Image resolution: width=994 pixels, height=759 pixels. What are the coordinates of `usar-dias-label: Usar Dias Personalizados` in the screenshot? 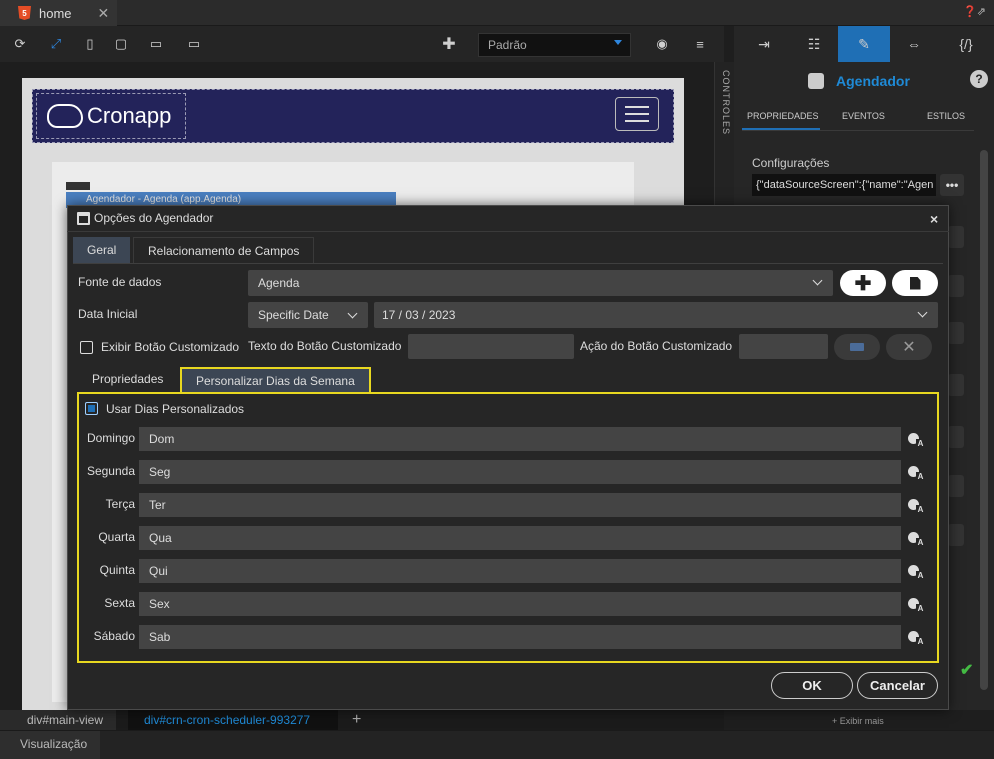 It's located at (175, 409).